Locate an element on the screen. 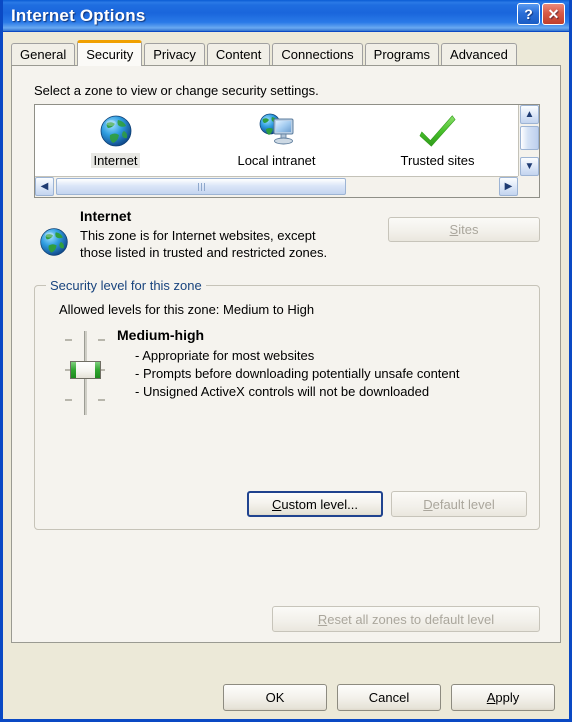 The width and height of the screenshot is (572, 722). zone-label-internet: Internet is located at coordinates (115, 160).